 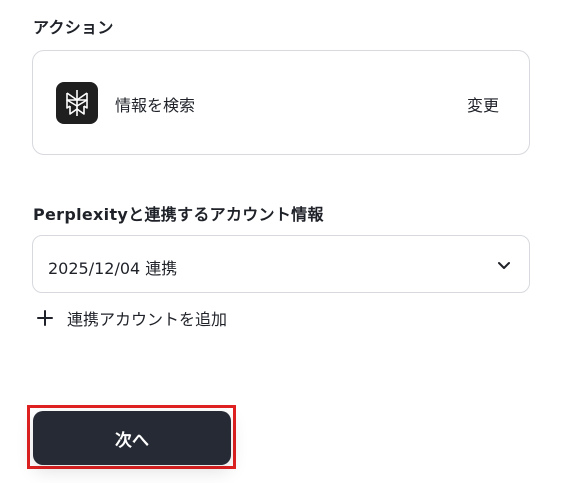 I want to click on add-account-link: 連携アカウントを追加, so click(x=131, y=318).